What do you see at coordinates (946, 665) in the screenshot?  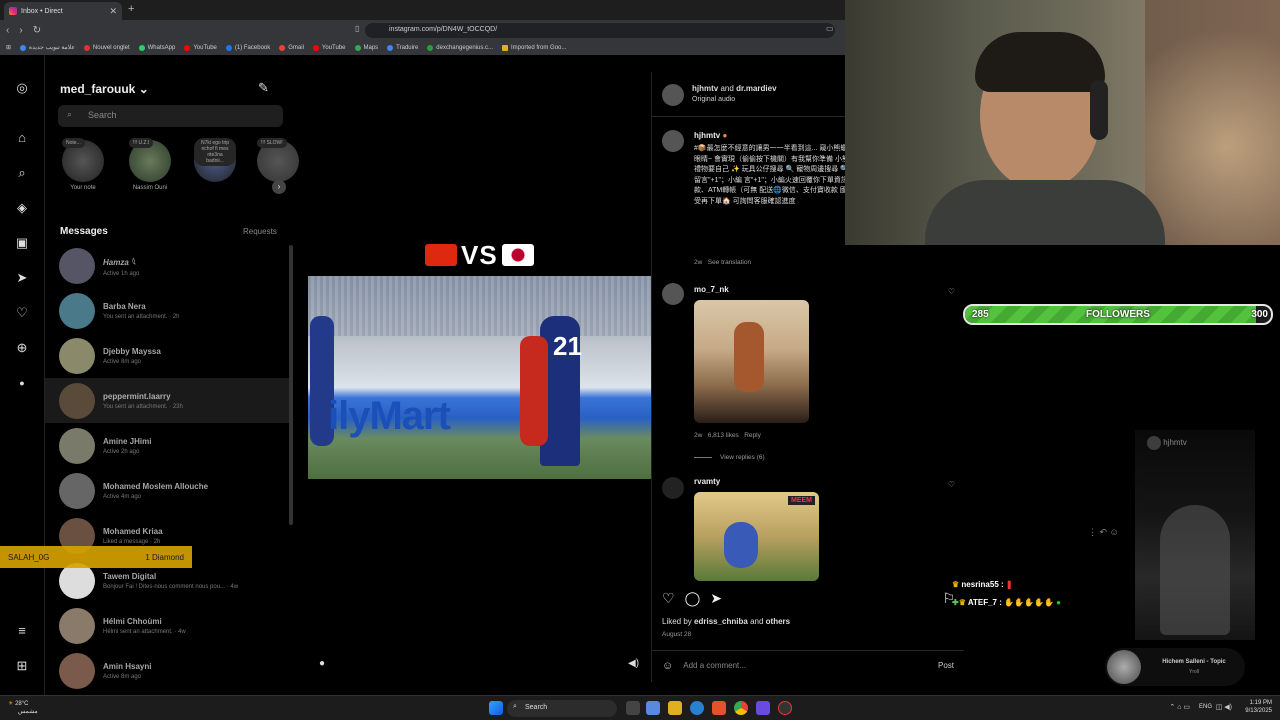 I see `post-comment-button: Post` at bounding box center [946, 665].